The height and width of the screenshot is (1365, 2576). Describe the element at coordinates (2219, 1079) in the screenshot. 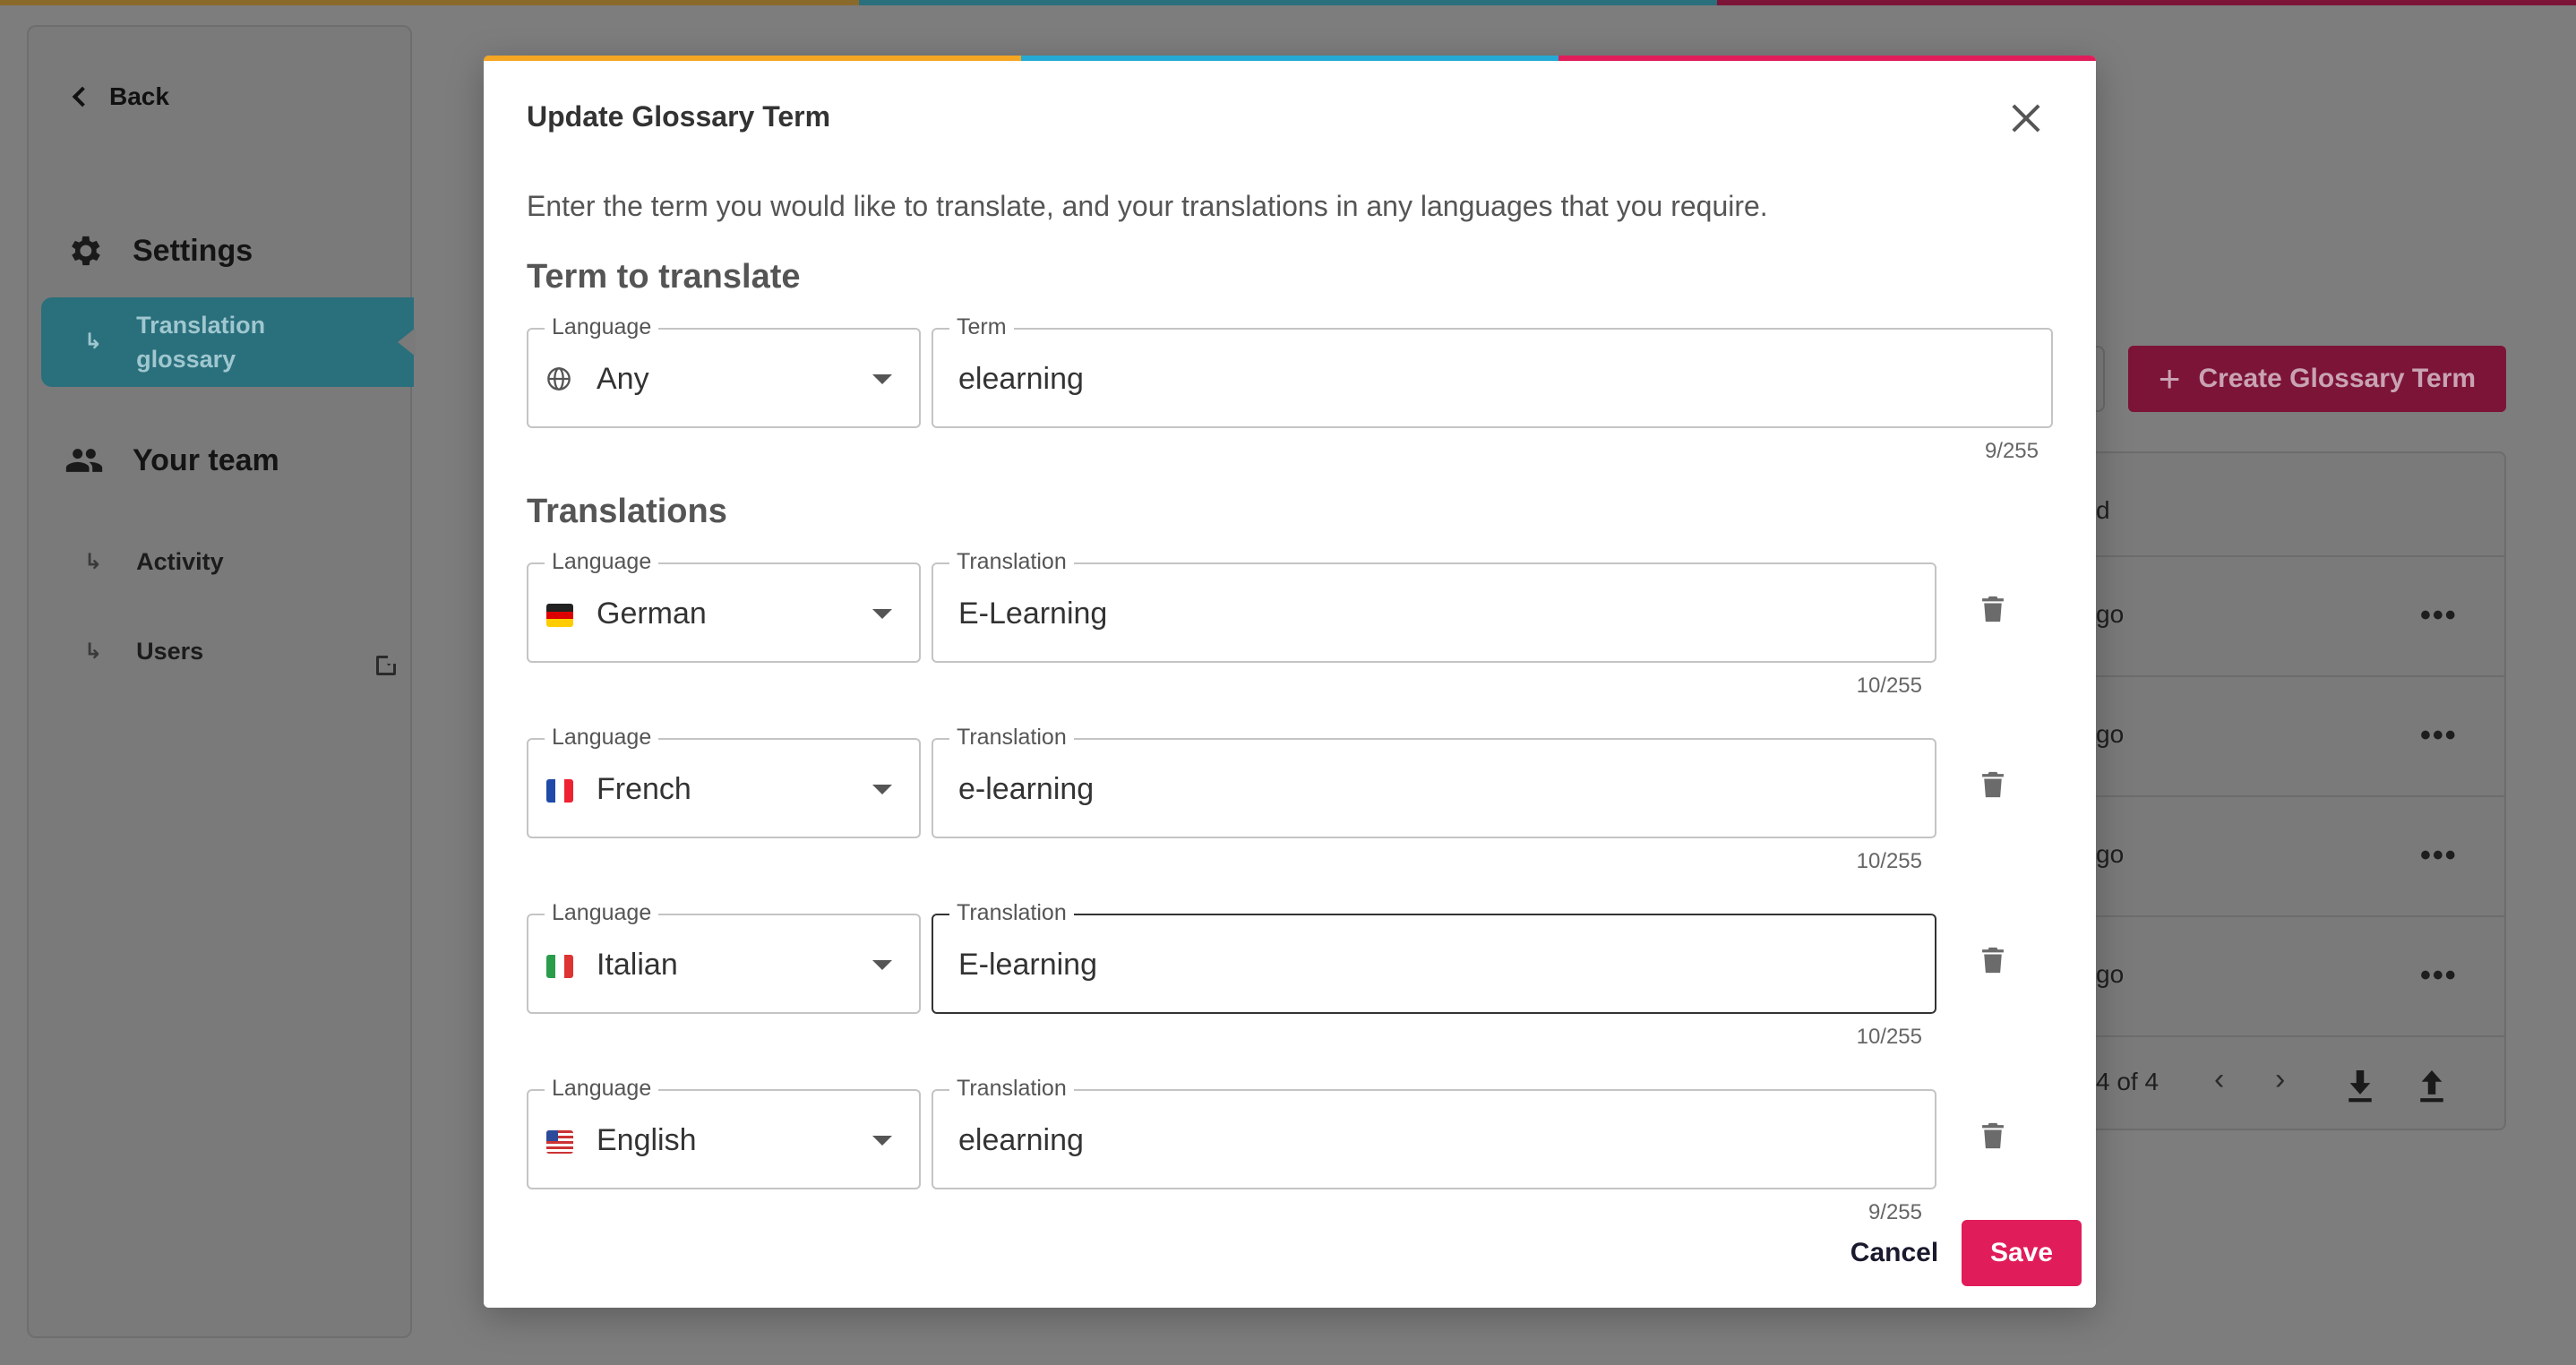

I see `chevron-left-icon: ‹` at that location.